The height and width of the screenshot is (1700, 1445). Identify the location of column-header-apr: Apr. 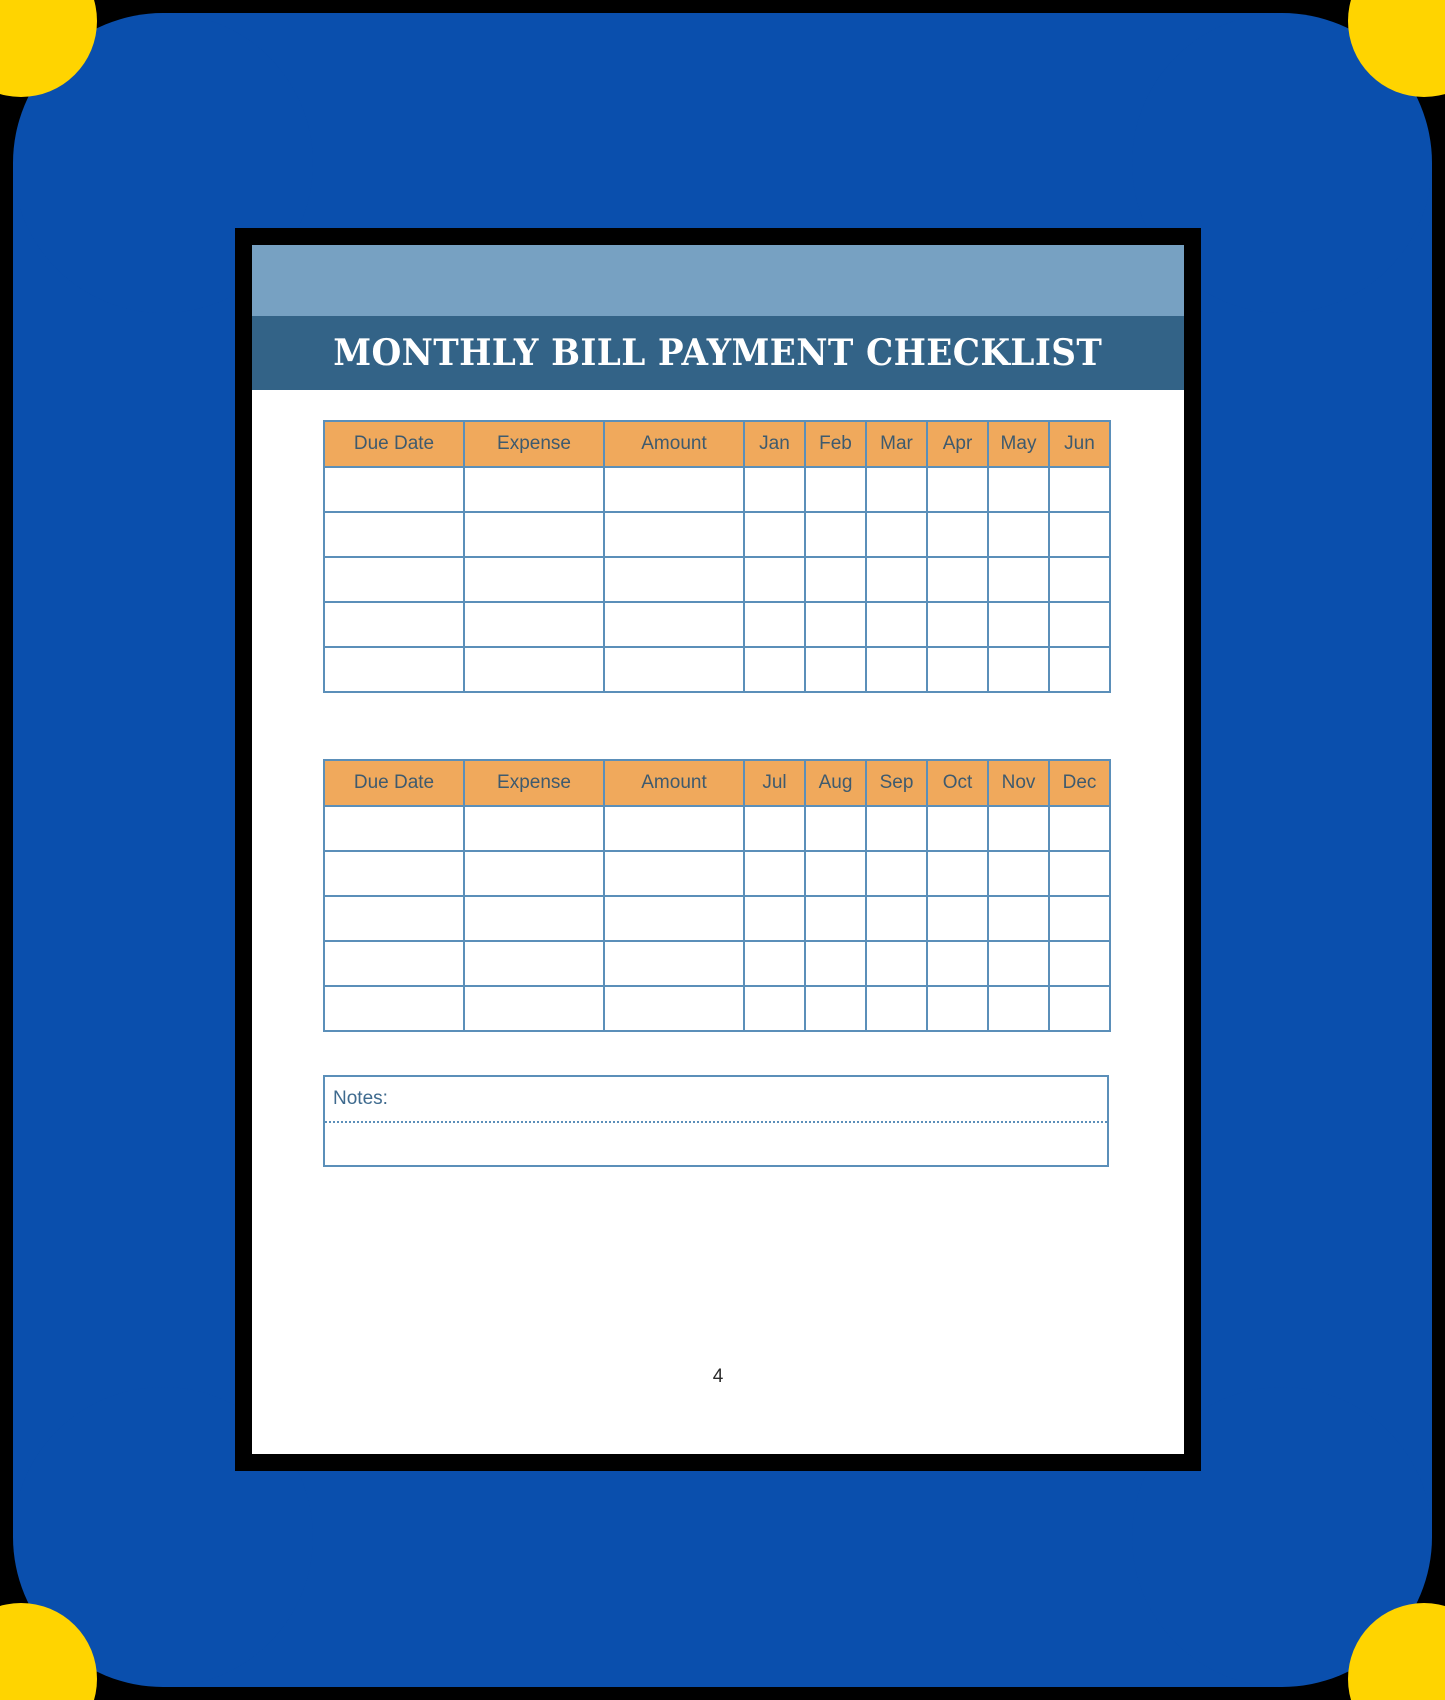
(957, 444).